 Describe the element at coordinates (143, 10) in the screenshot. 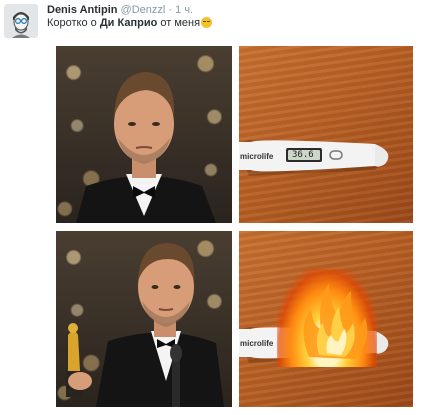

I see `user-handle: @Denzzl` at that location.